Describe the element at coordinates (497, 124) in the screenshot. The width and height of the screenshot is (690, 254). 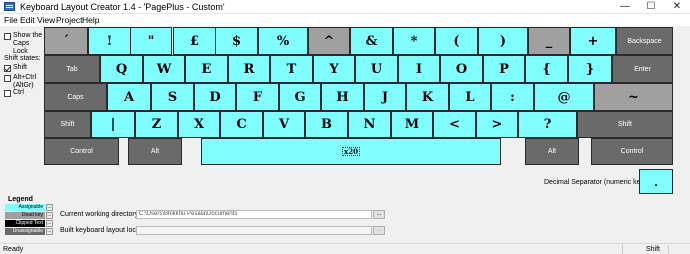
I see `key-greater-than: >` at that location.